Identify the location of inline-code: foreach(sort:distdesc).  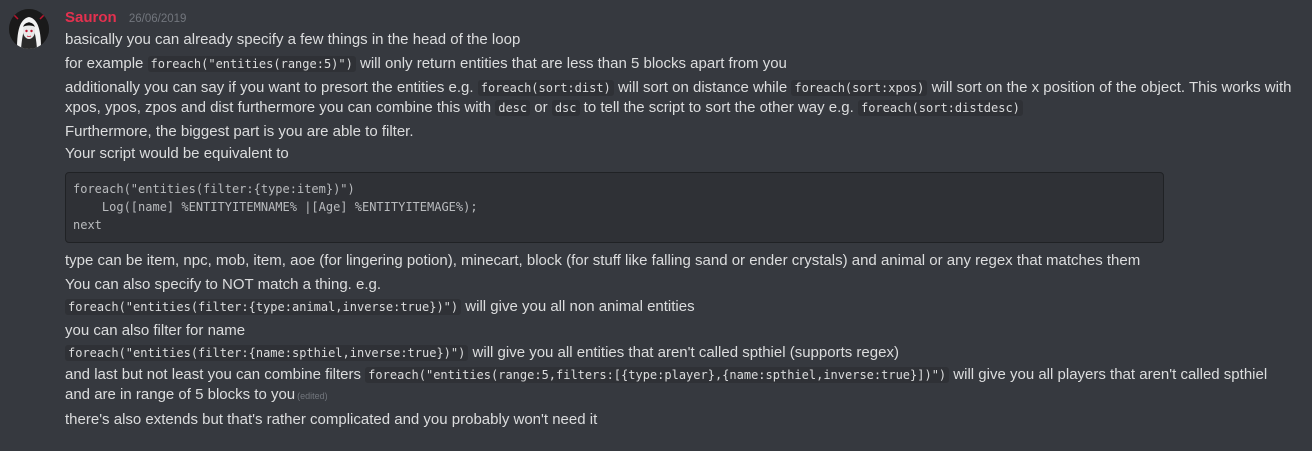
(940, 108).